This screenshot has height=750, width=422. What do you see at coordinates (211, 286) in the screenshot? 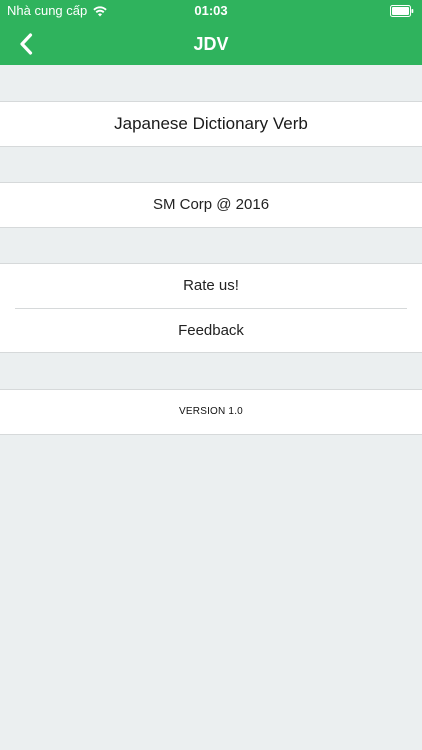
I see `rate-us-button: Rate us!` at bounding box center [211, 286].